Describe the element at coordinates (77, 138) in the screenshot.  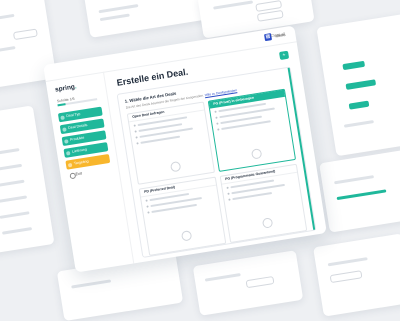
I see `step-label: Produkte` at that location.